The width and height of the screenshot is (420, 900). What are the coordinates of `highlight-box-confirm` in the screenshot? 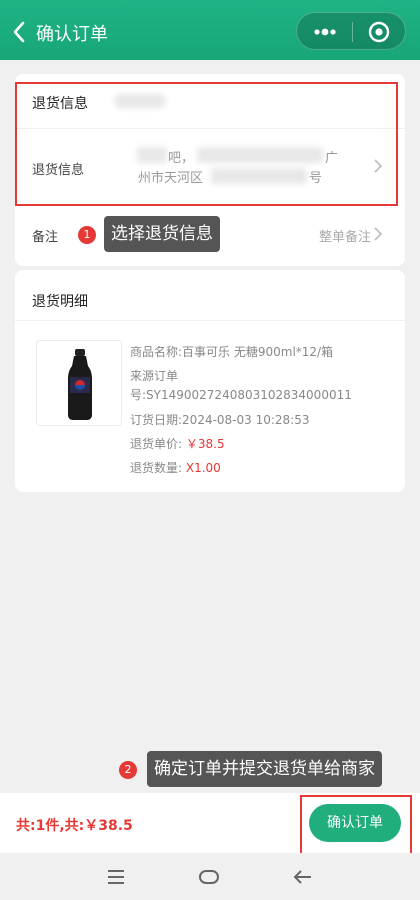 It's located at (356, 825).